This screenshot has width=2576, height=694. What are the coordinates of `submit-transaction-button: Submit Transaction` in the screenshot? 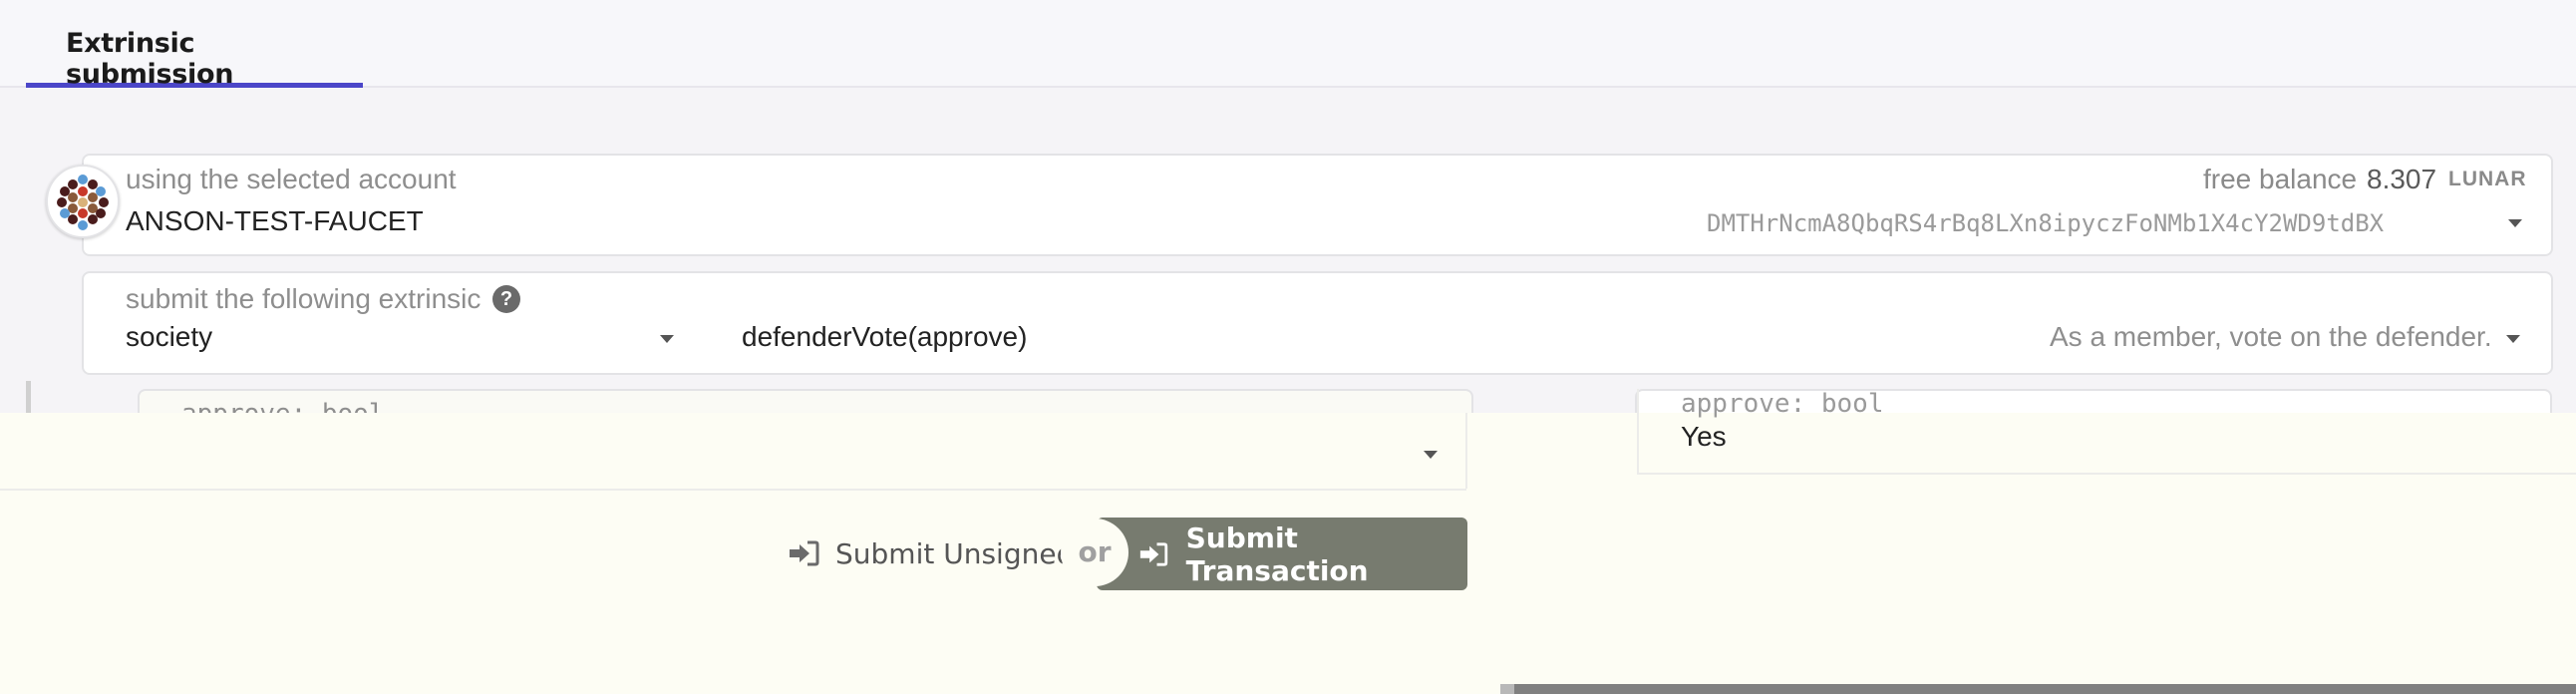 It's located at (1282, 554).